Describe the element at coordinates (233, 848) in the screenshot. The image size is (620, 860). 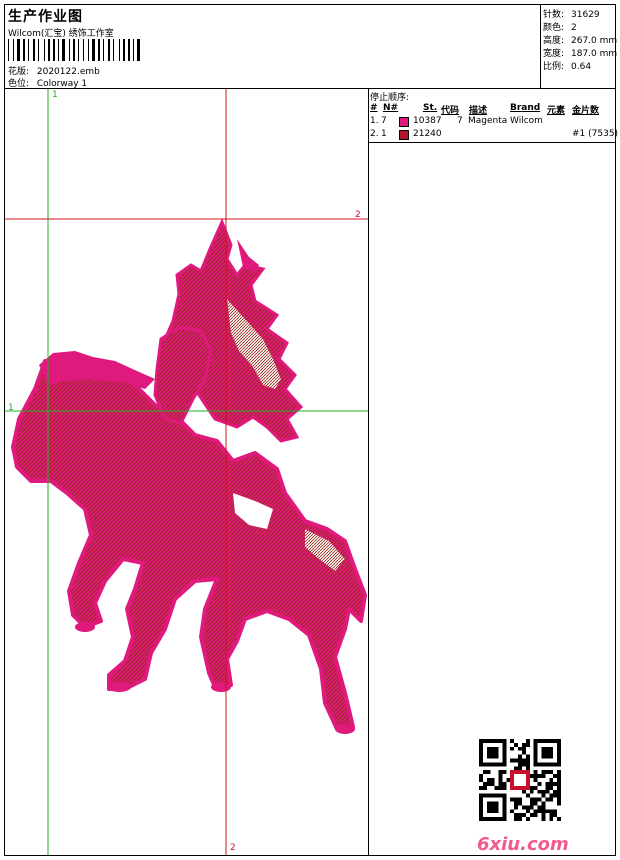
I see `guide-label-bottom: 2` at that location.